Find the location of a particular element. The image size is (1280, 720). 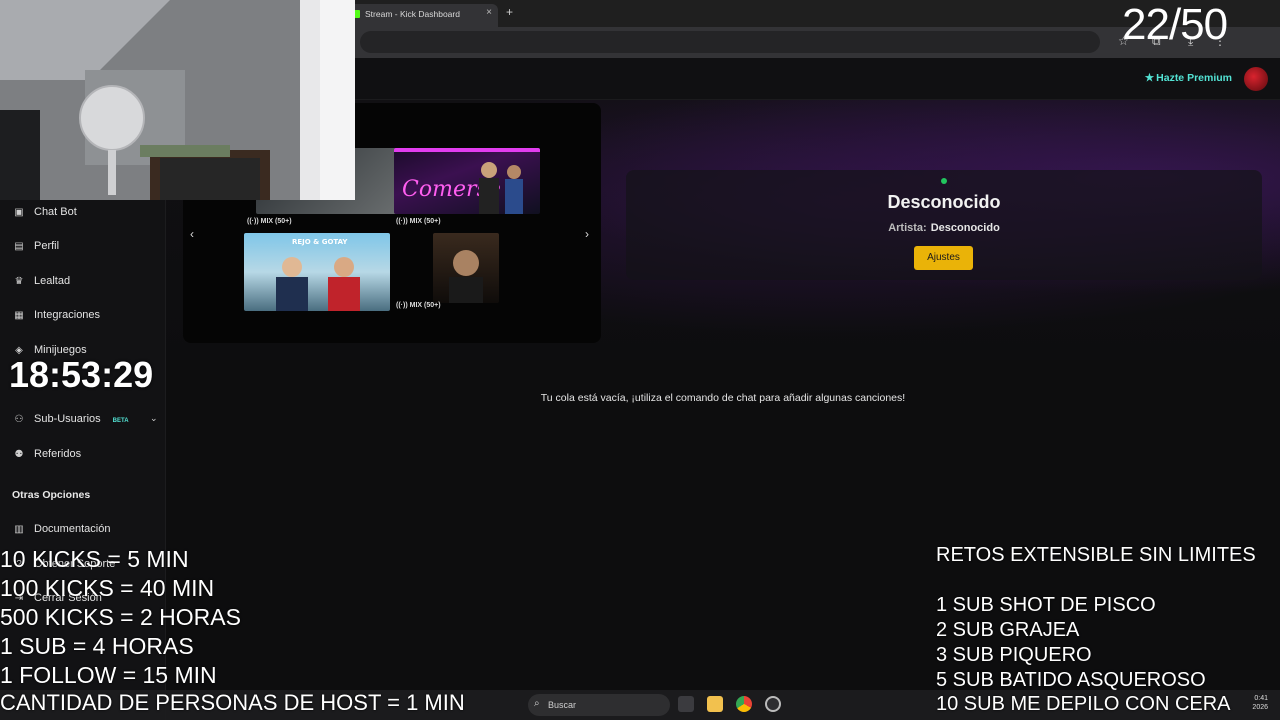

playlist-cover: Comerse is located at coordinates (467, 181).